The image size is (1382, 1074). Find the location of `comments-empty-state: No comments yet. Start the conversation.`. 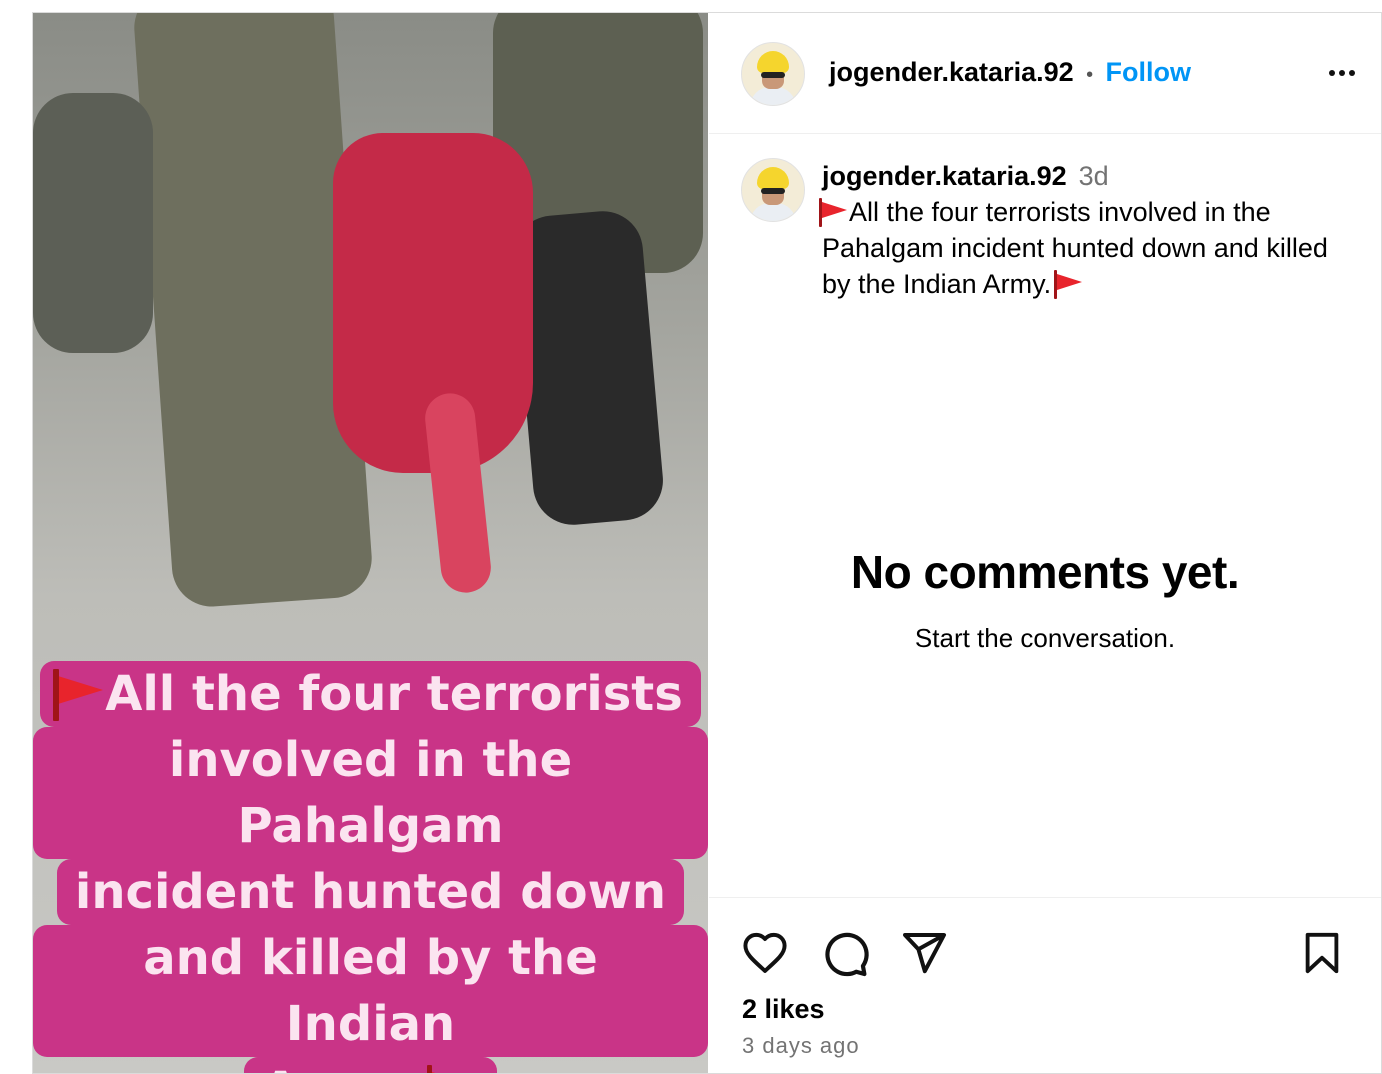

comments-empty-state: No comments yet. Start the conversation. is located at coordinates (1045, 599).